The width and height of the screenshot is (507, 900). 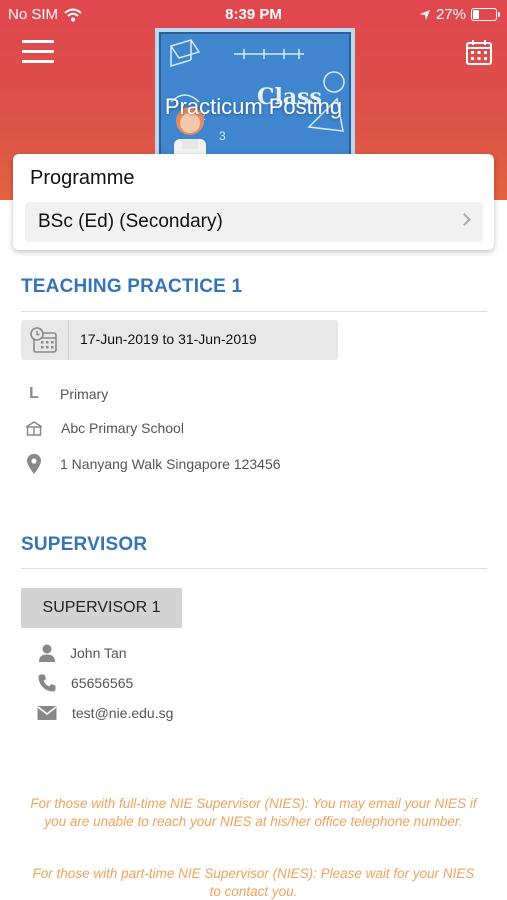 I want to click on programme-label: Programme, so click(x=82, y=178).